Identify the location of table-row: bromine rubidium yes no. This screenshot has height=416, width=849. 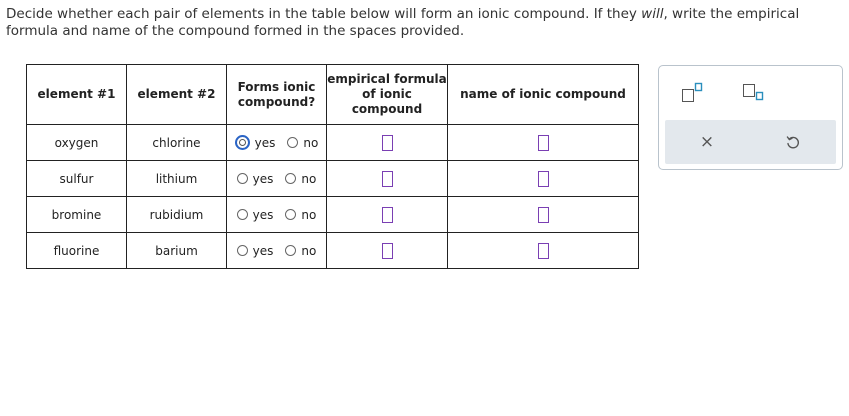
(332, 214).